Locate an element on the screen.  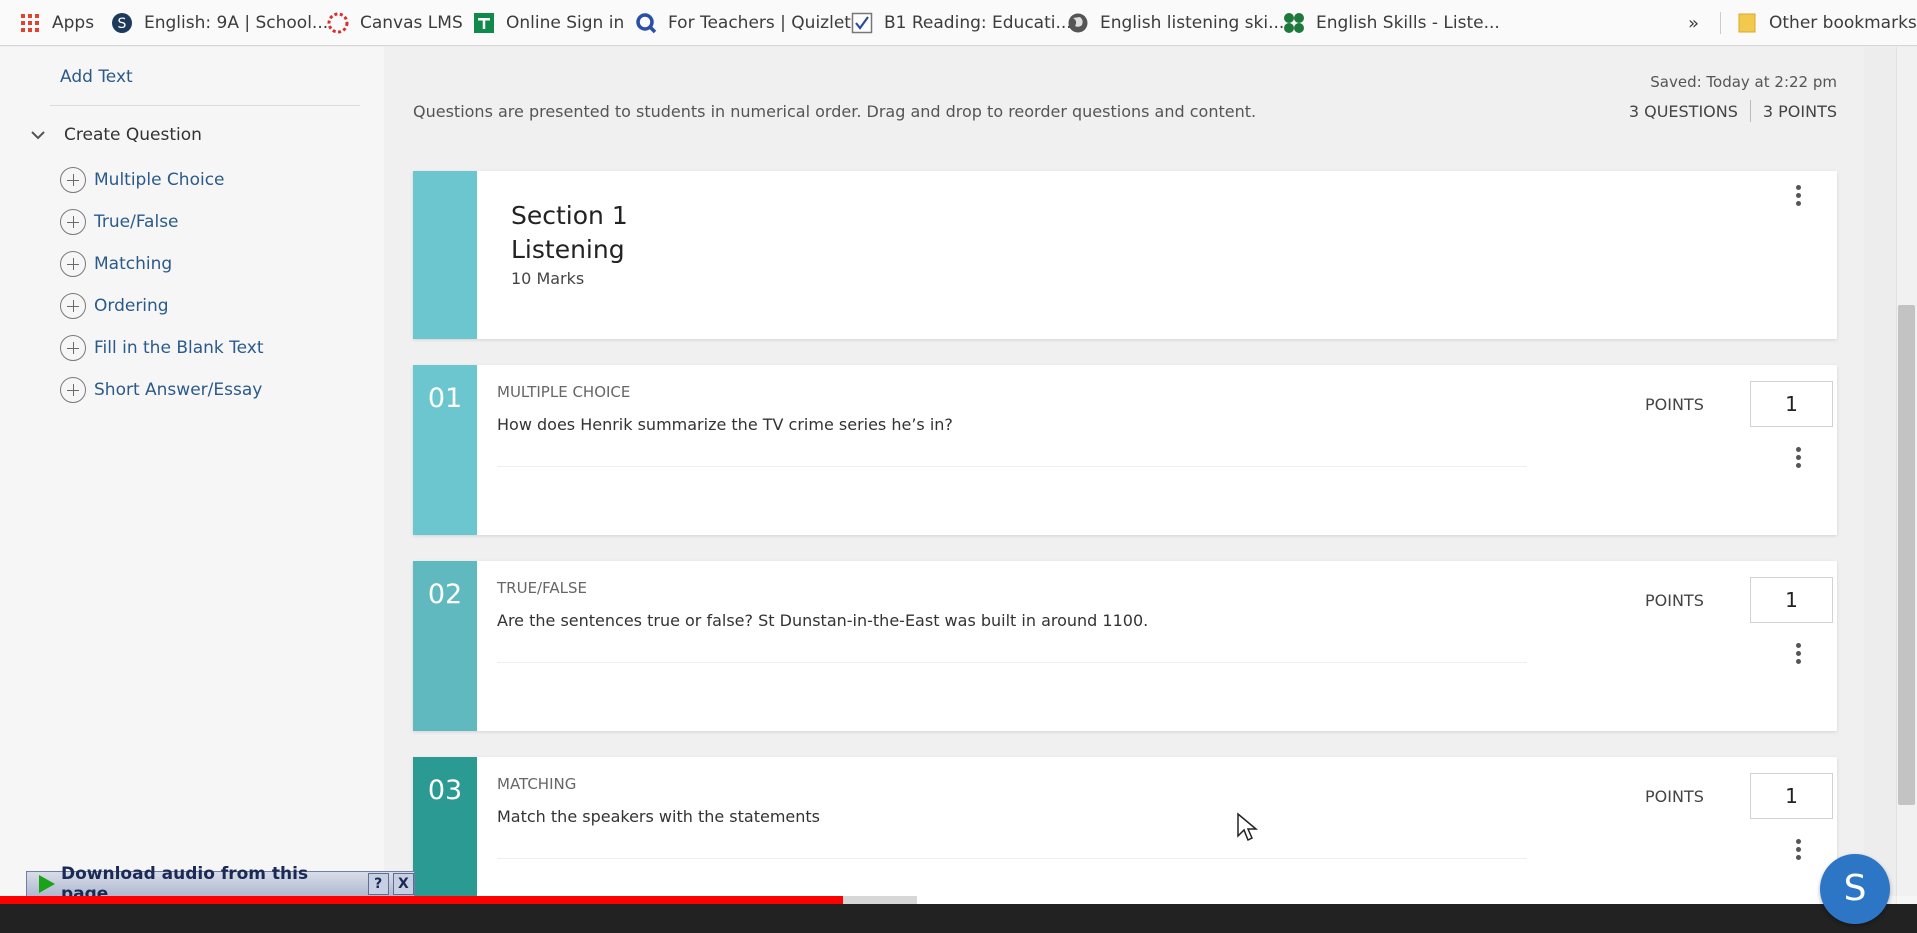
add-short-answer-button: Short Answer/Essay is located at coordinates (161, 390).